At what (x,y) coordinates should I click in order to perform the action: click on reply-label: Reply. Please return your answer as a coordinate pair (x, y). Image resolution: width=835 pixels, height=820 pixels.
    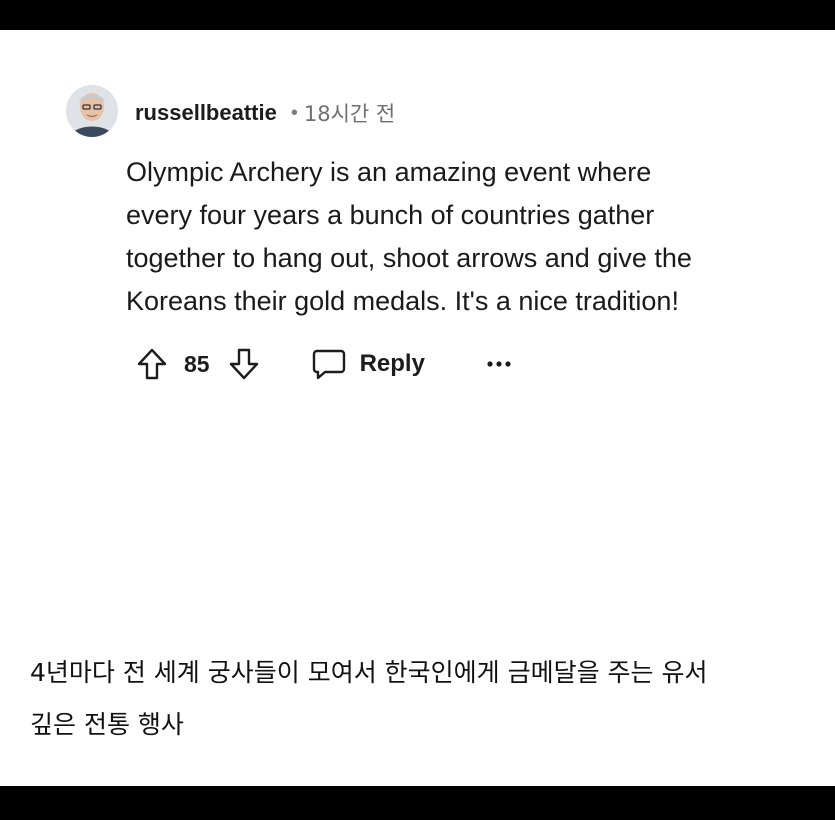
    Looking at the image, I should click on (392, 363).